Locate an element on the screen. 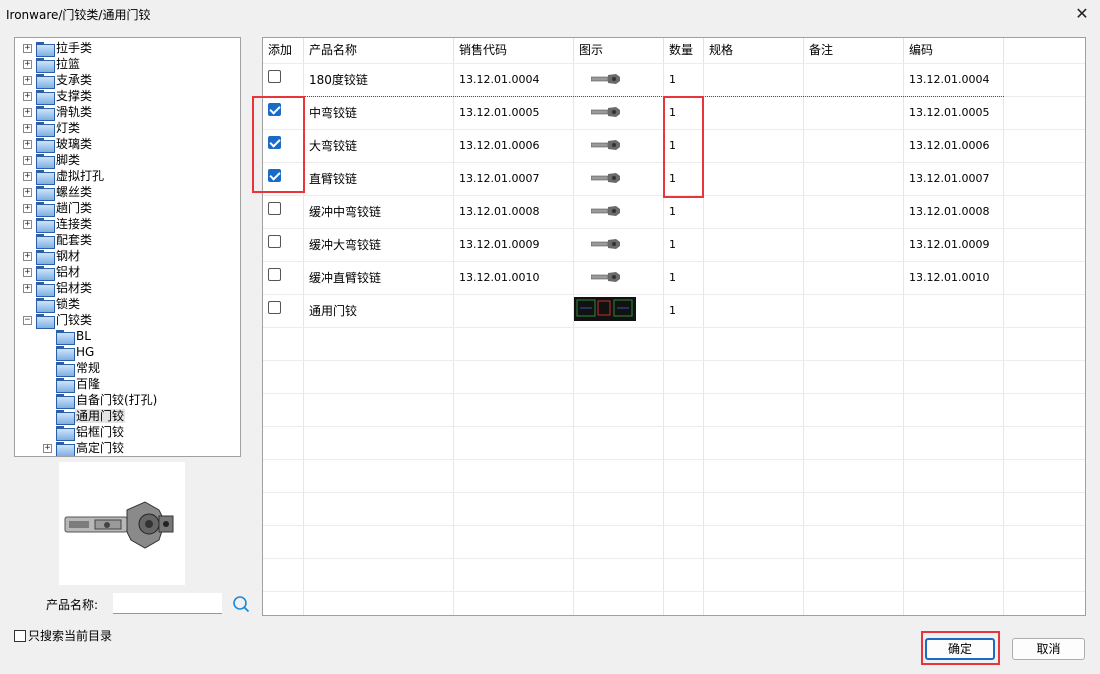 This screenshot has height=674, width=1100. tree-item: − 门铰类 is located at coordinates (58, 320).